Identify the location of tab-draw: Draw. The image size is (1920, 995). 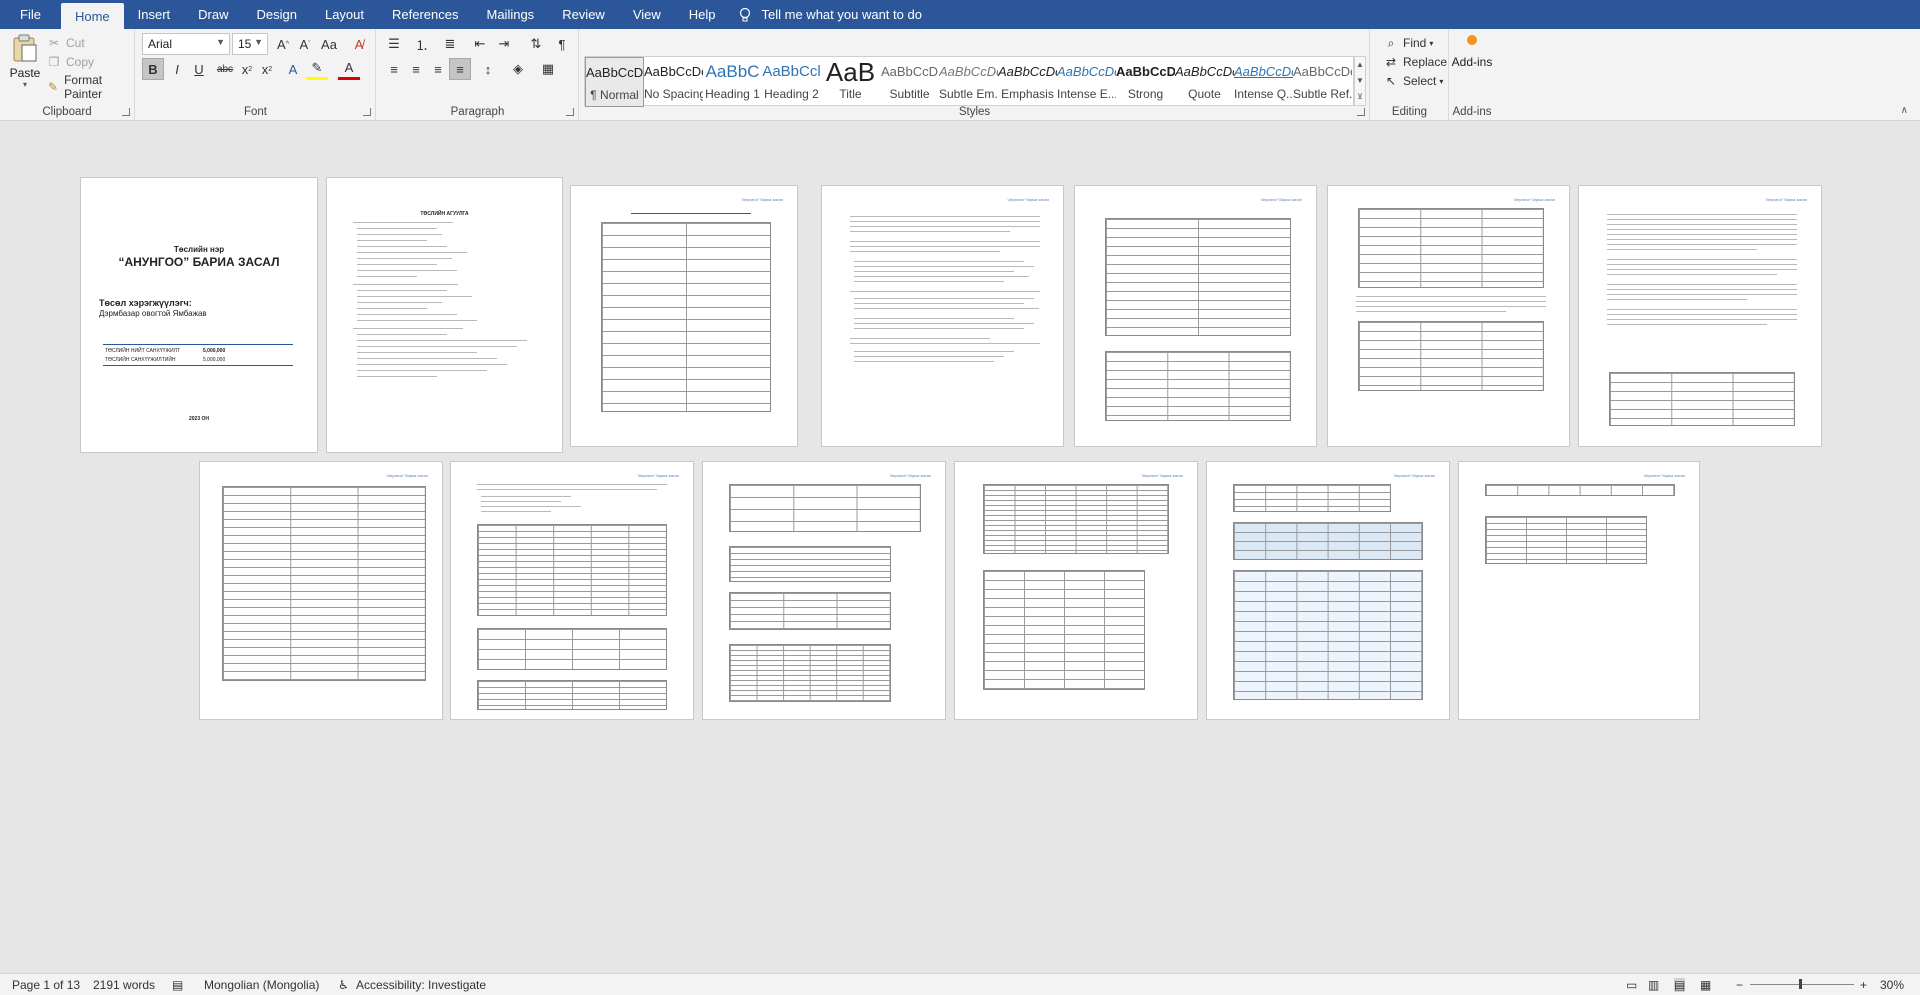
(213, 14).